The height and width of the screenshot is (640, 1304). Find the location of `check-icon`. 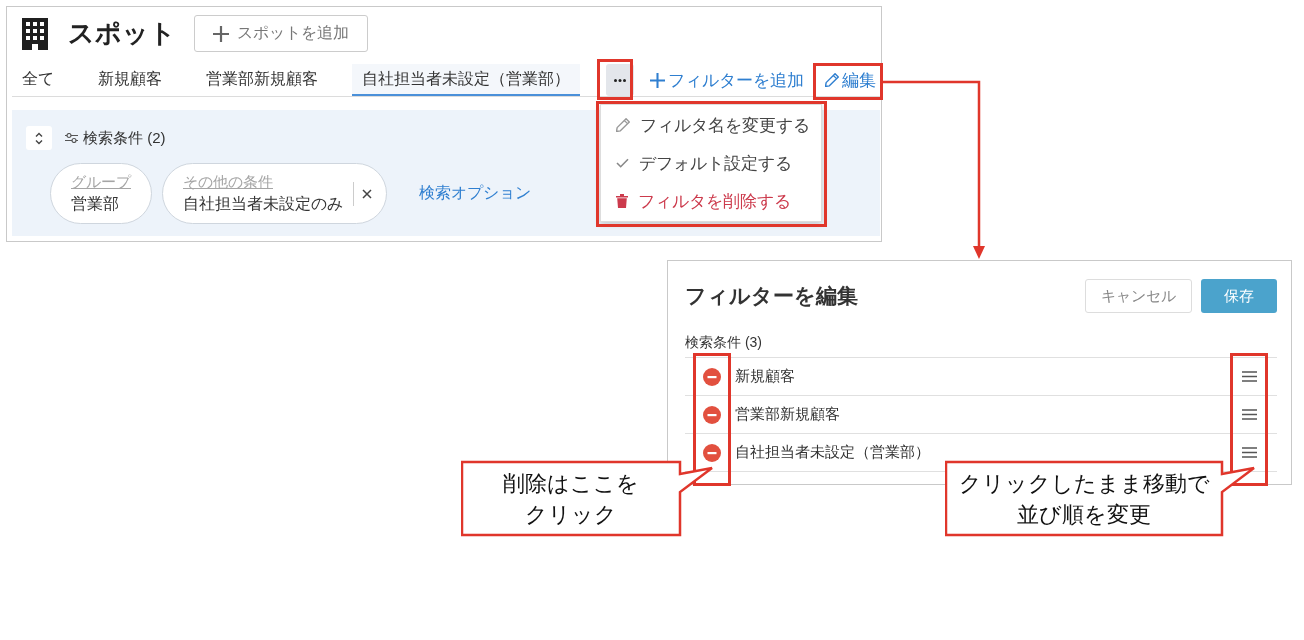

check-icon is located at coordinates (622, 163).